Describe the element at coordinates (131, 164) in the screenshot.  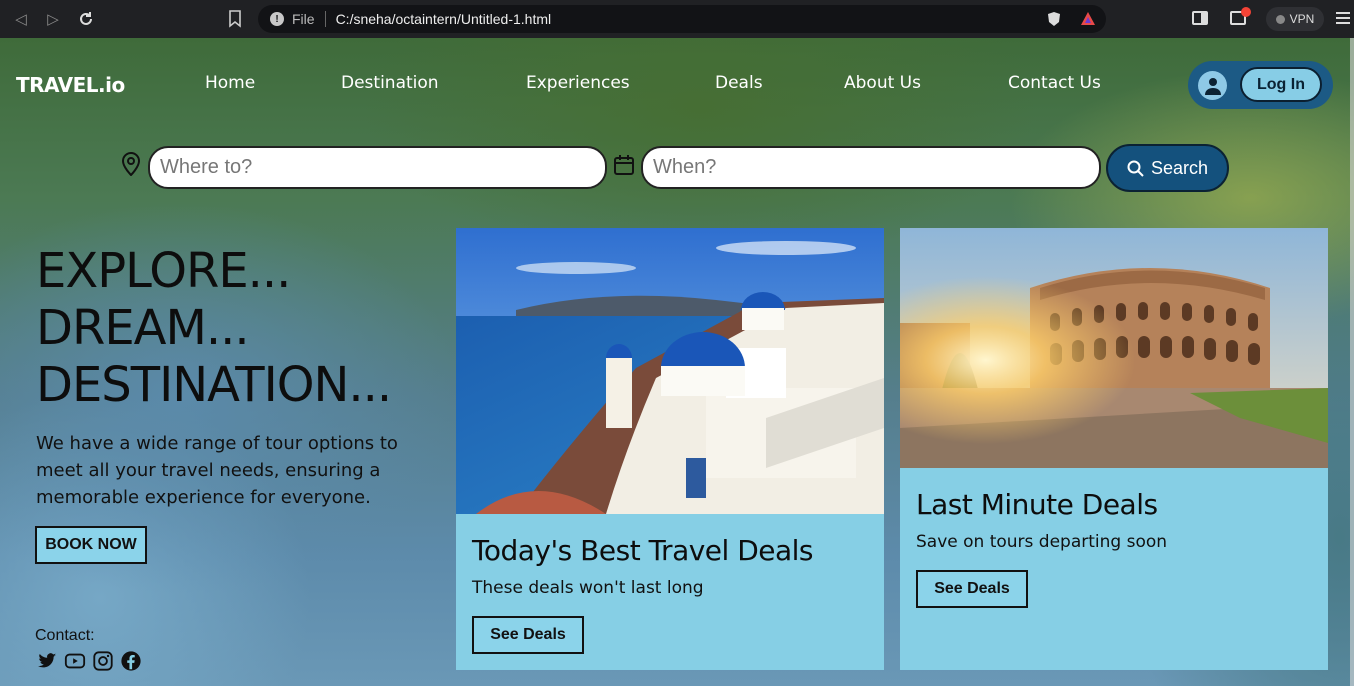
I see `location-pin-icon` at that location.